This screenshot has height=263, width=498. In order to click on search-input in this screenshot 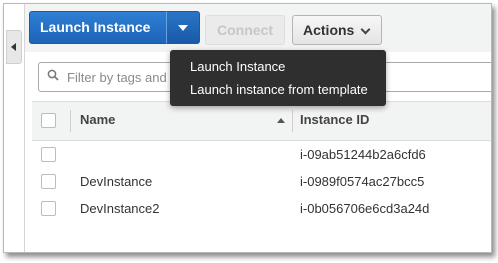, I will do `click(127, 77)`.